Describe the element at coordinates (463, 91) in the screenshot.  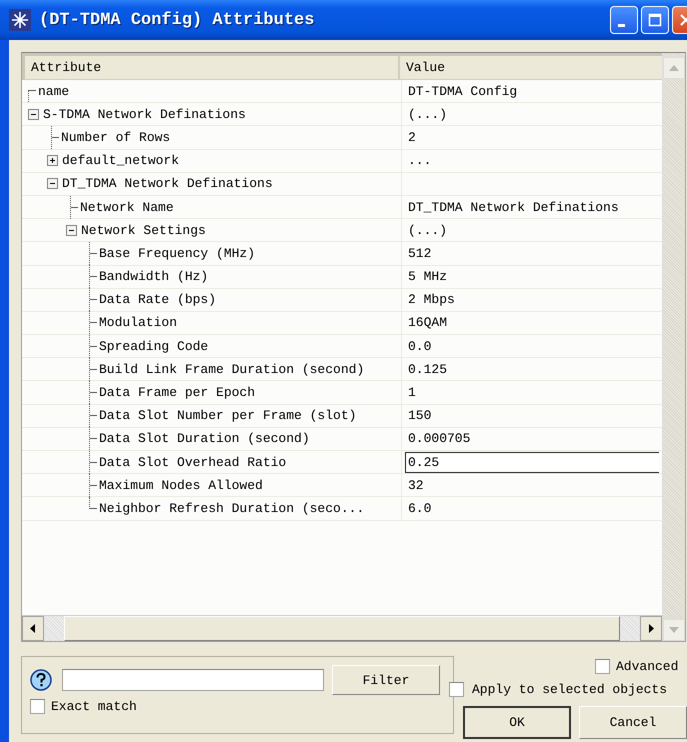
I see `attribute-value: DT-TDMA Config` at that location.